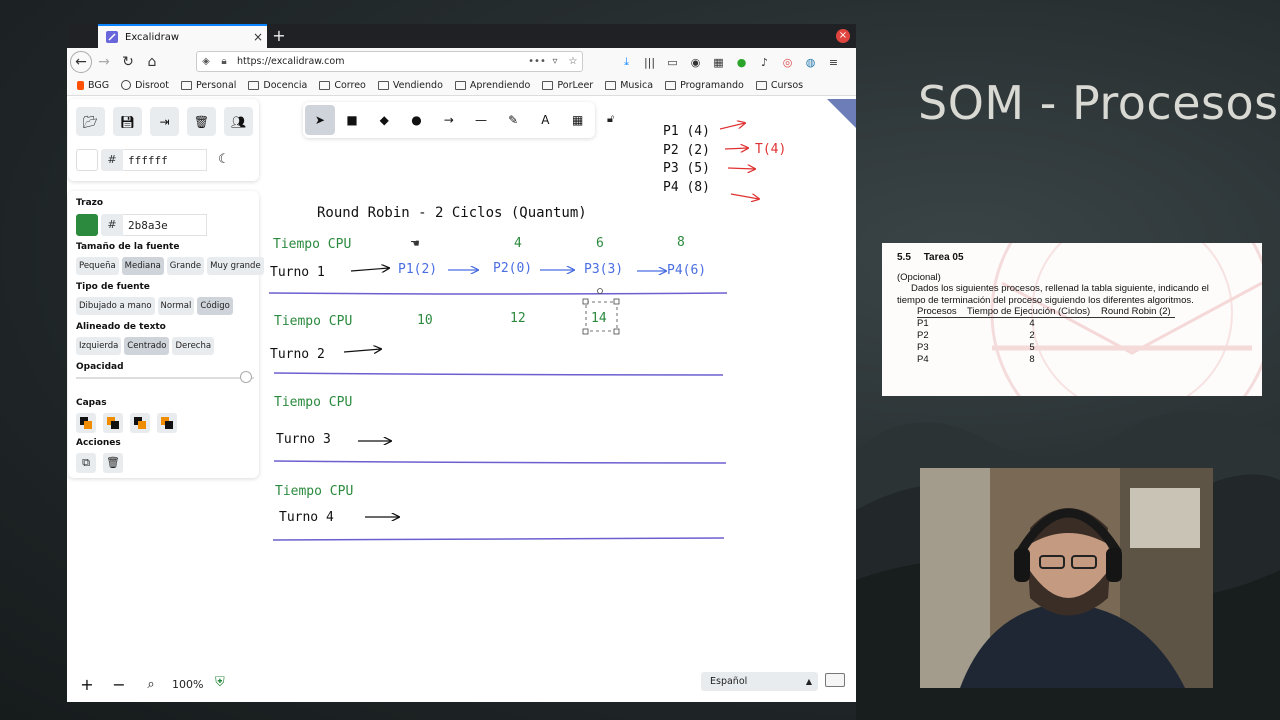 The image size is (1280, 720). I want to click on save-button: 💾︎, so click(127, 121).